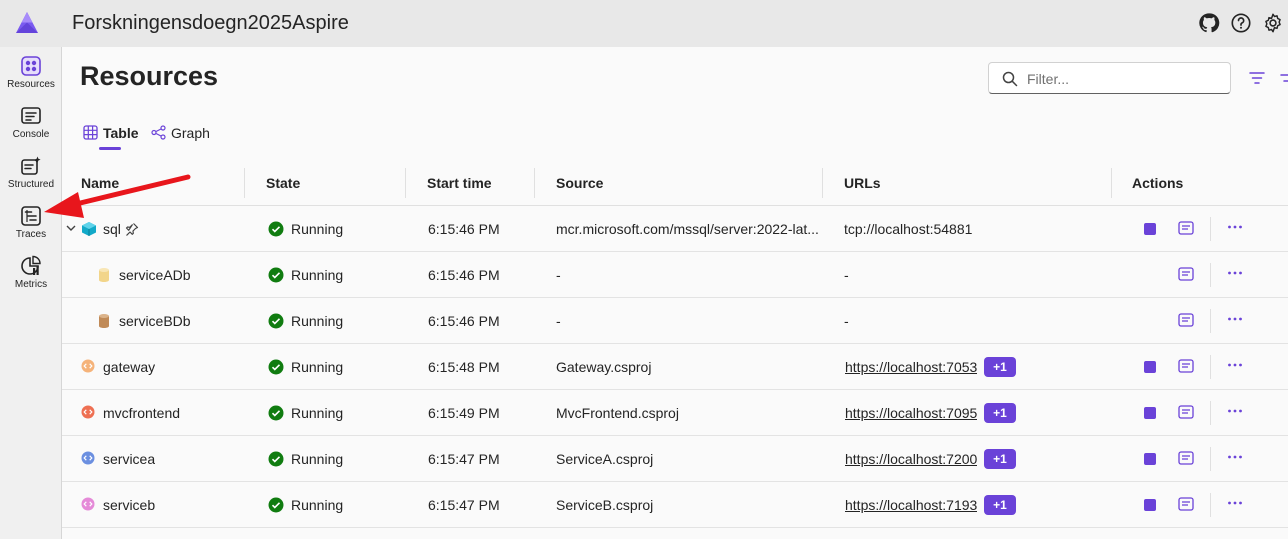 This screenshot has height=539, width=1288. Describe the element at coordinates (142, 413) in the screenshot. I see `resource-name: mvcfrontend` at that location.